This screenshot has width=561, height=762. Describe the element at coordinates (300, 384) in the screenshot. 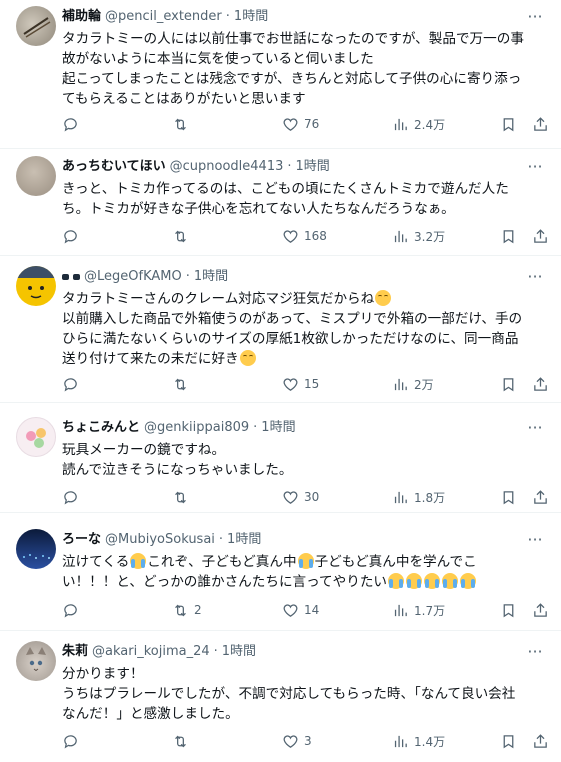

I see `like-button: 15` at that location.